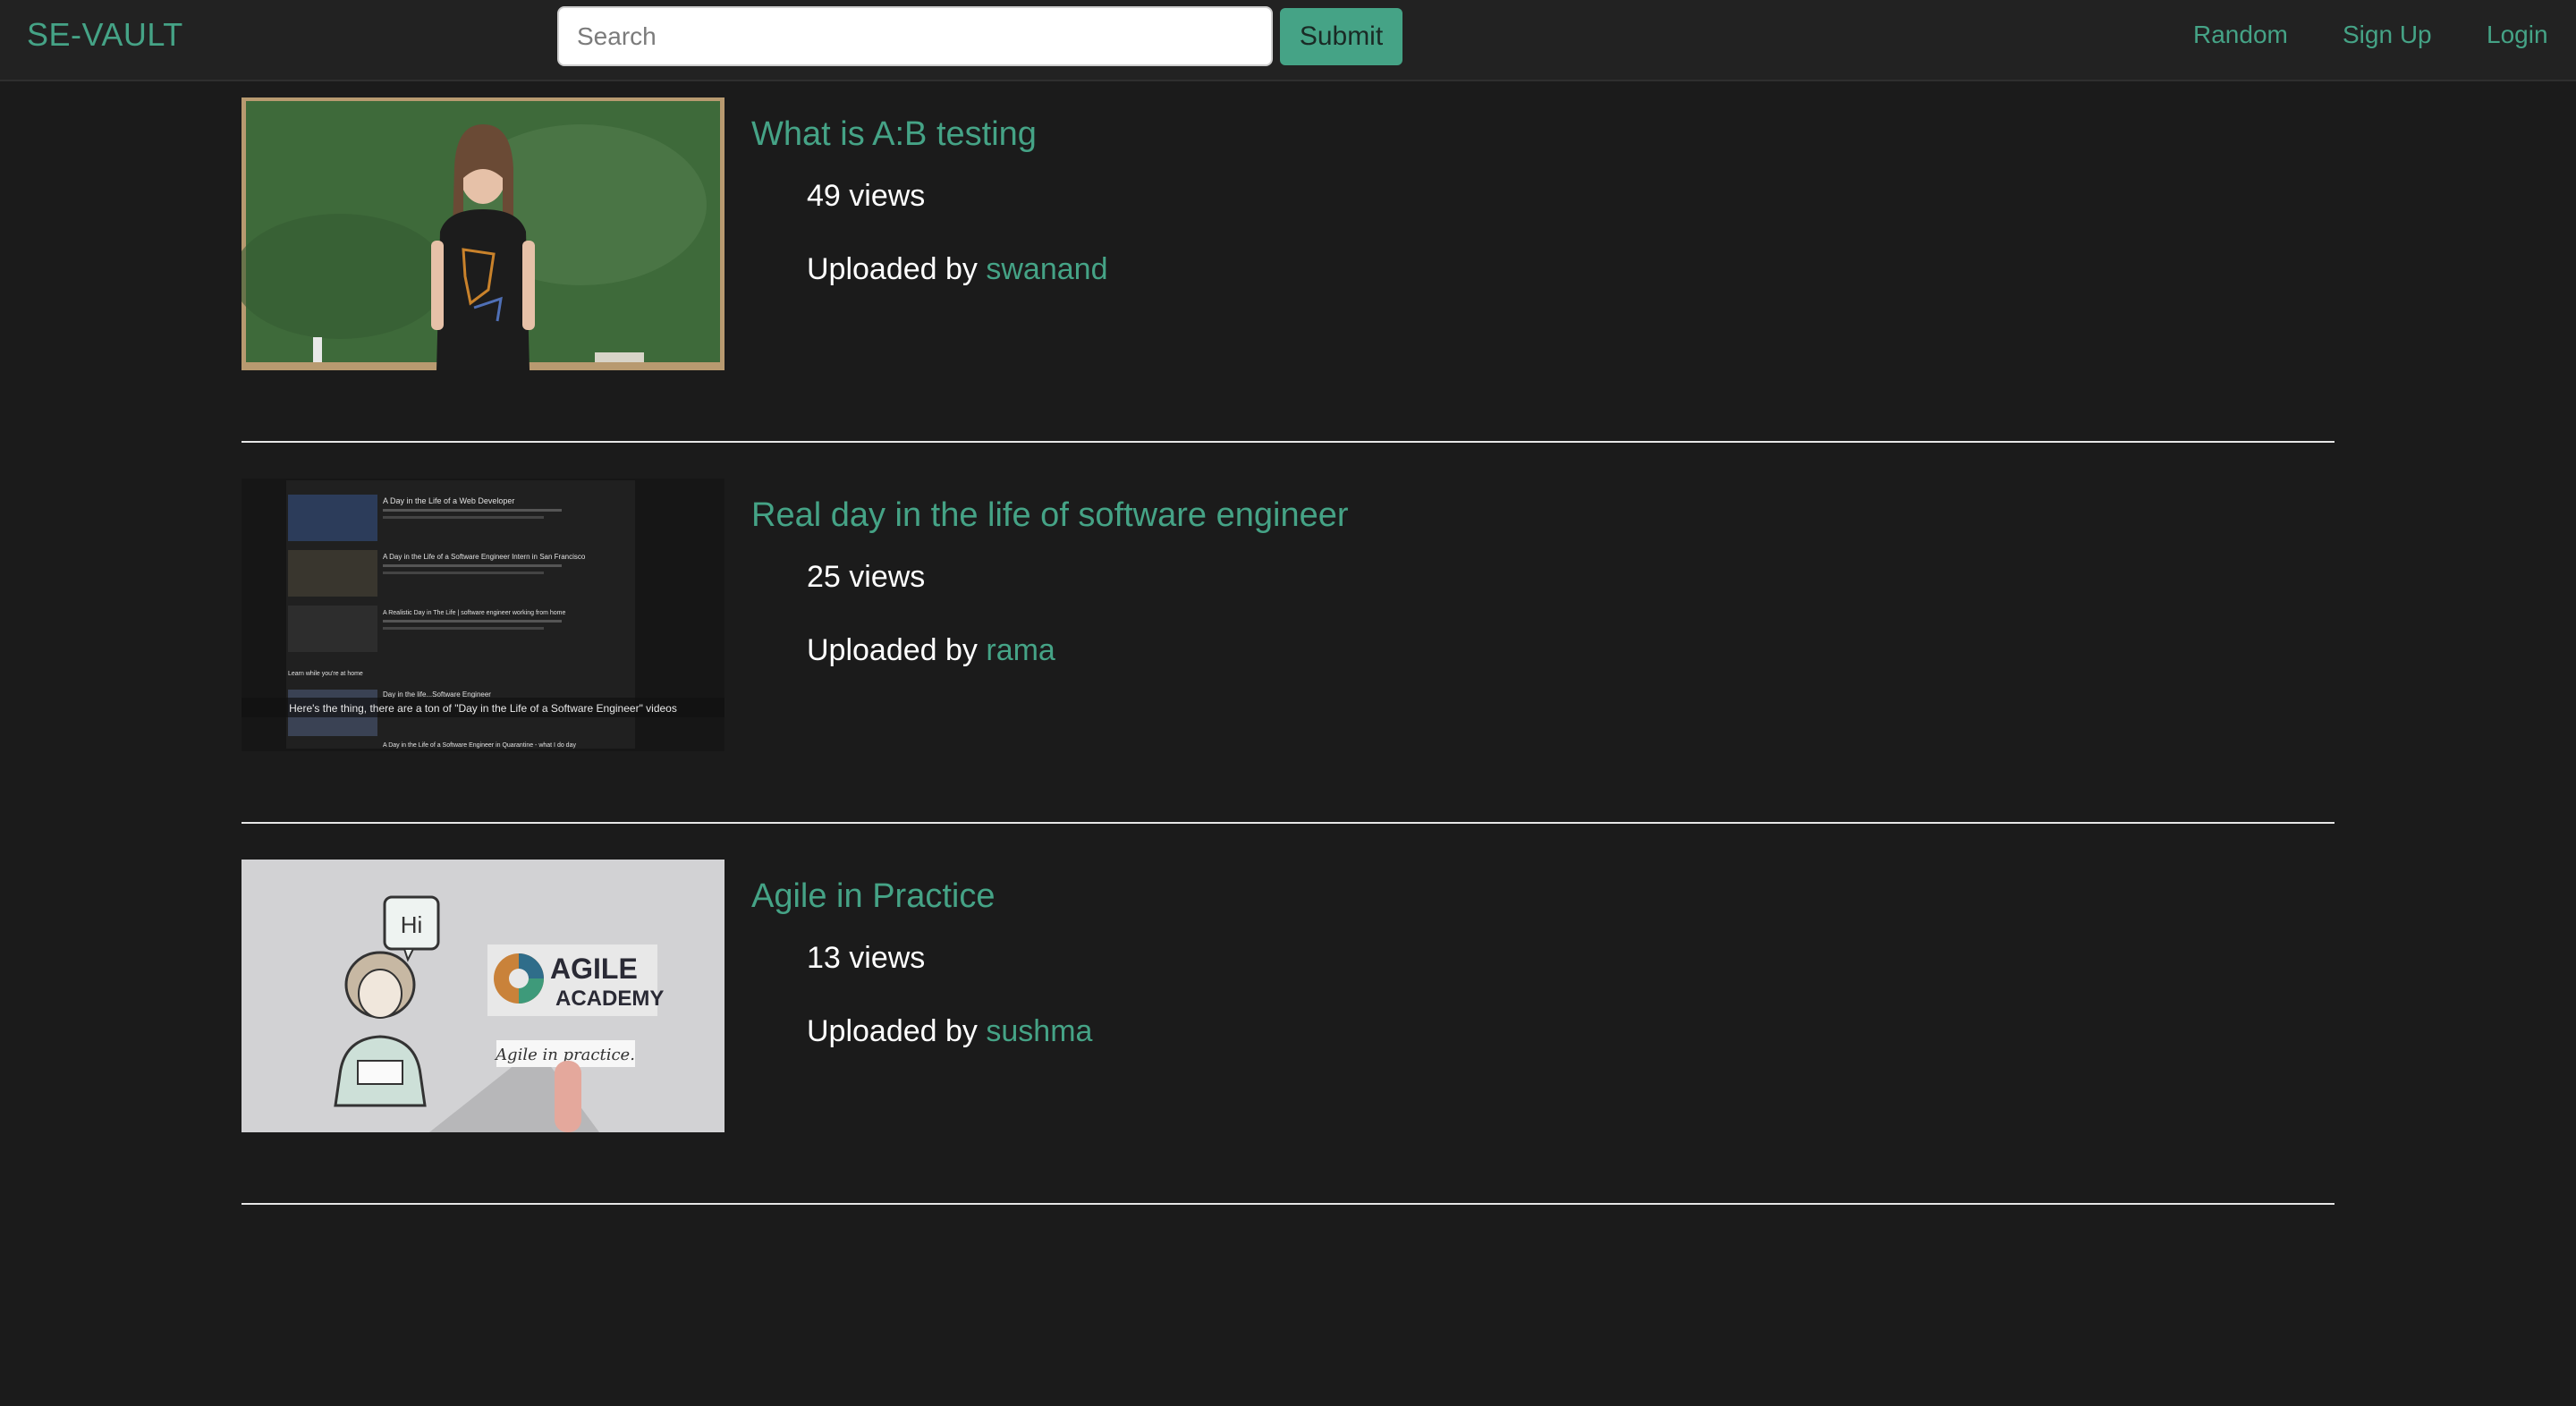 This screenshot has width=2576, height=1406. Describe the element at coordinates (448, 501) in the screenshot. I see `thumb-list-item: A Day in the Life of a Web Developer` at that location.